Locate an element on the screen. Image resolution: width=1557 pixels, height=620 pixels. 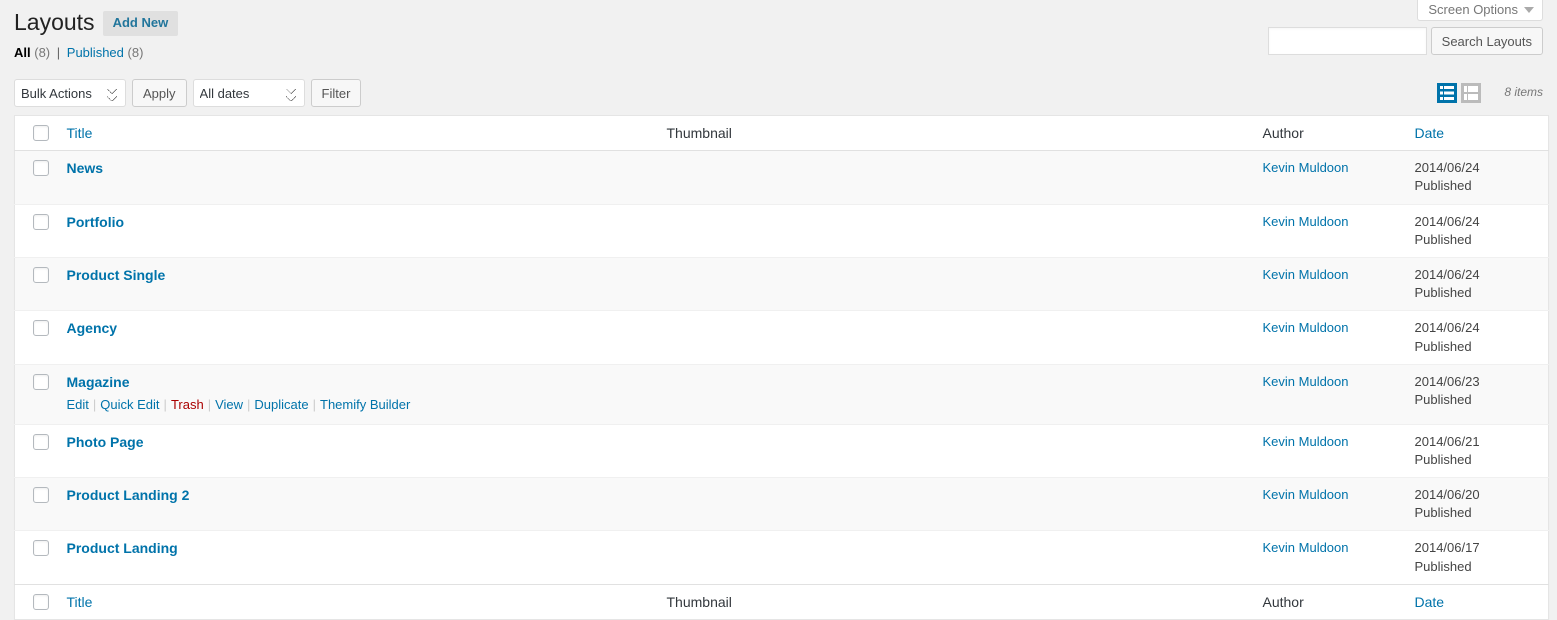
column-header-thumbnail: Thumbnail is located at coordinates (954, 133).